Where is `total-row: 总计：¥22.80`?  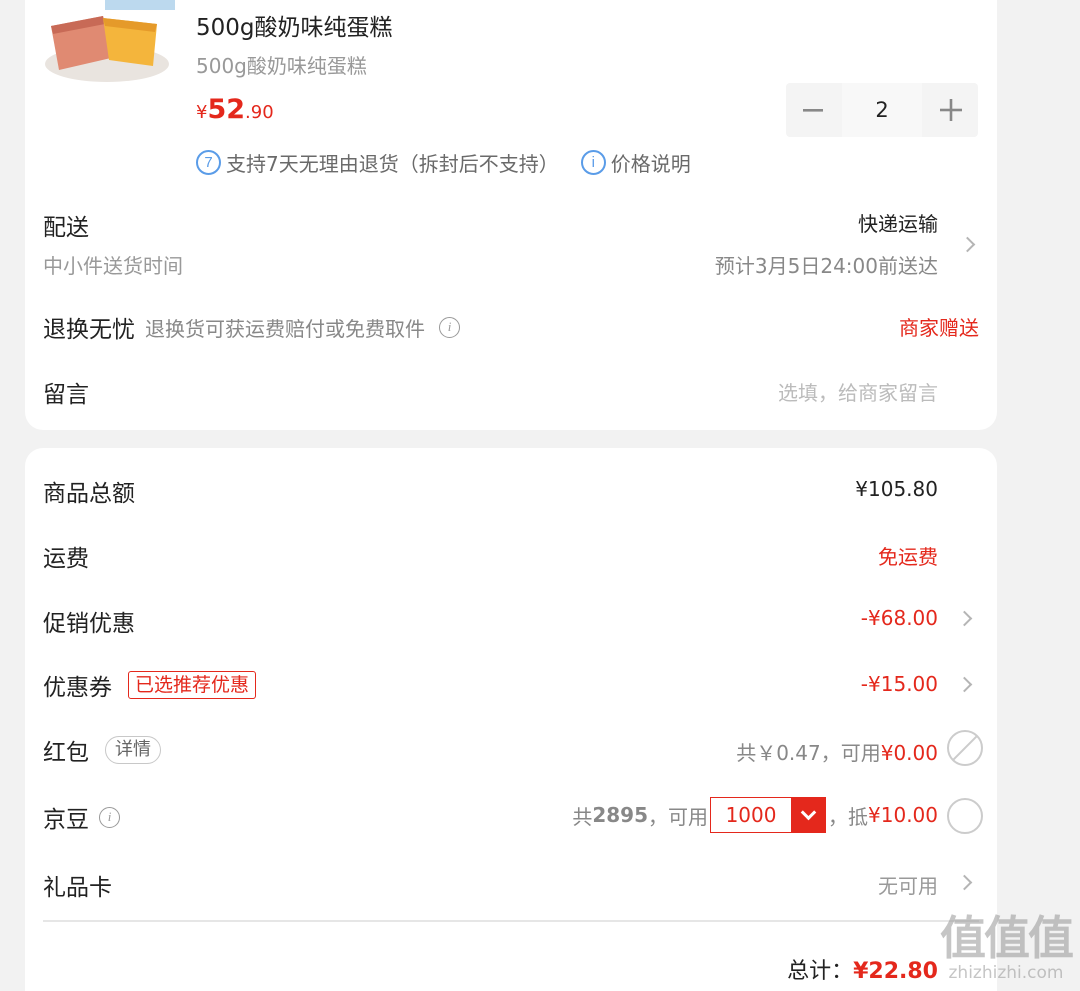 total-row: 总计：¥22.80 is located at coordinates (862, 969).